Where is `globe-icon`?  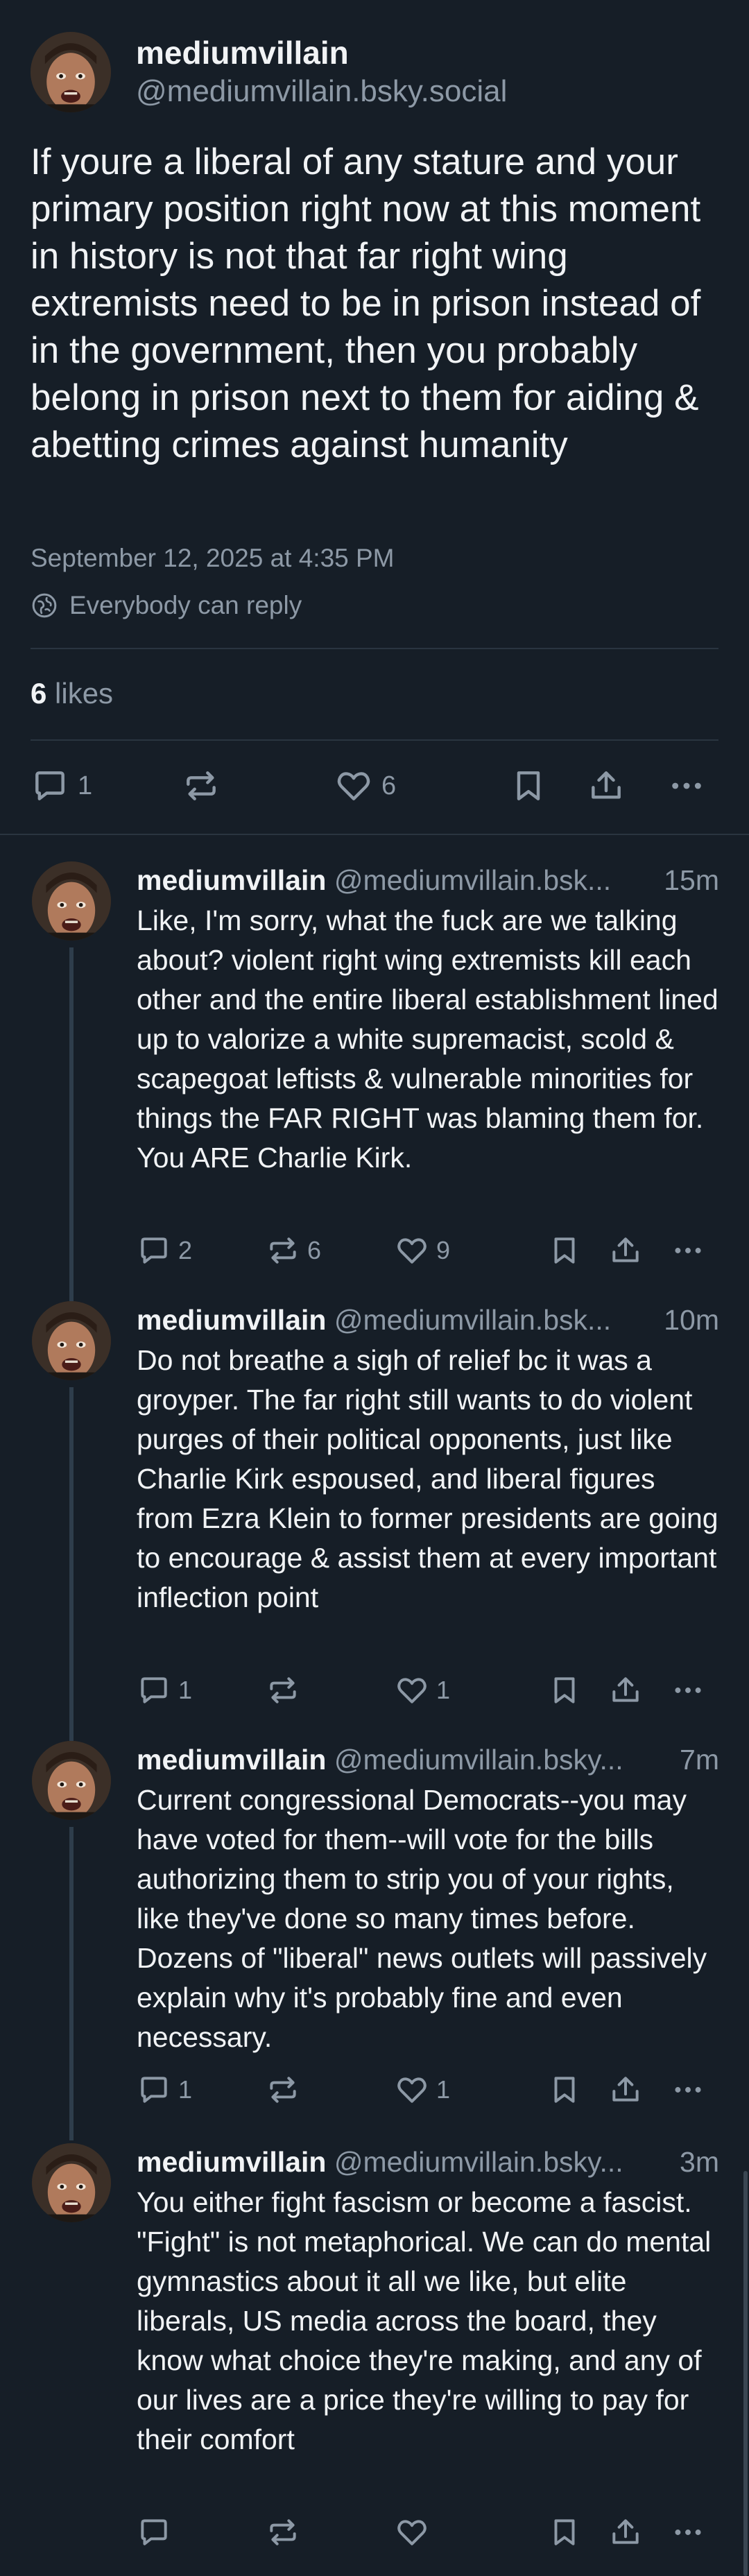 globe-icon is located at coordinates (44, 605).